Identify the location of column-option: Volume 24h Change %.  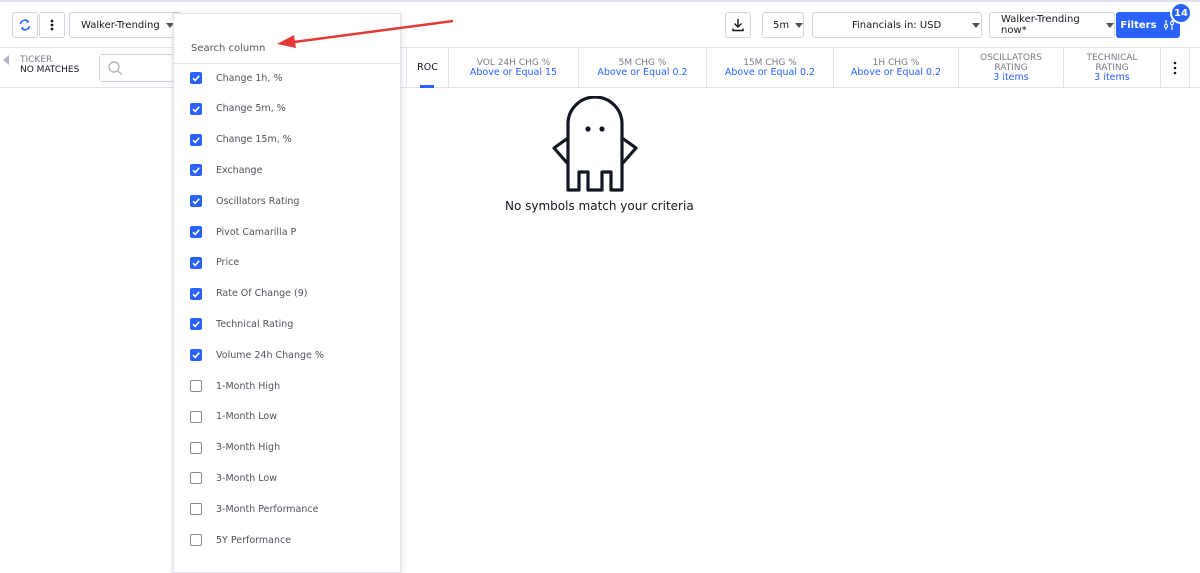
(287, 355).